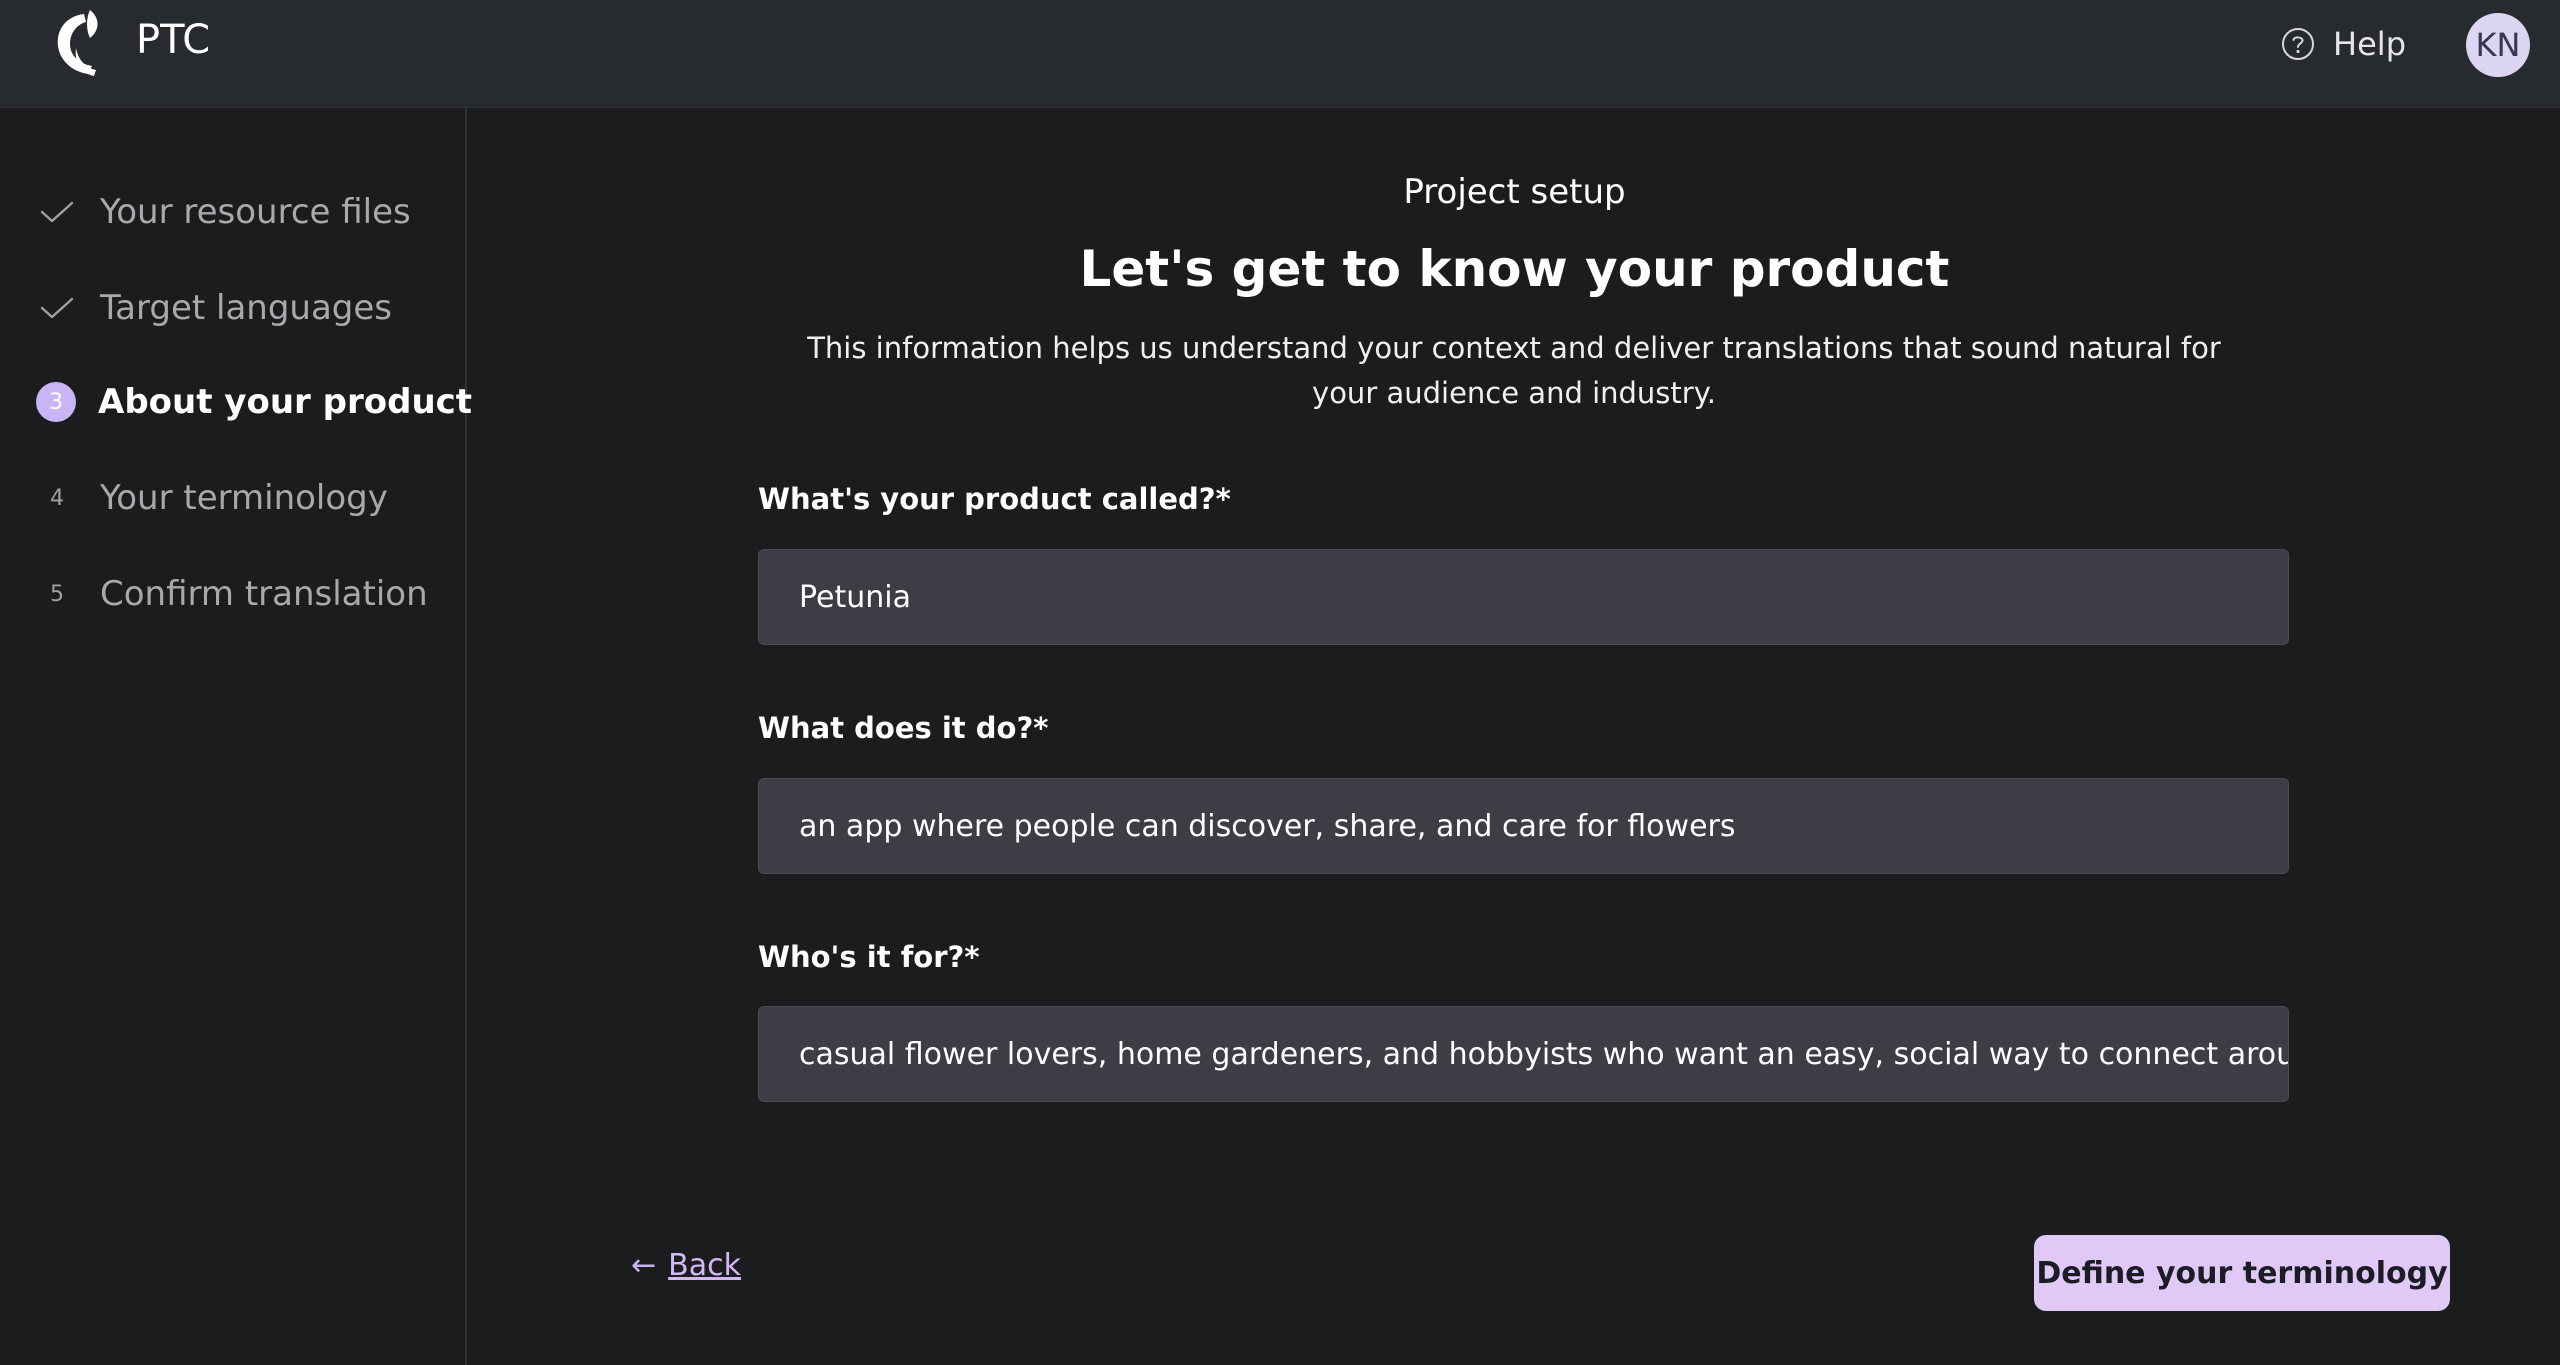 This screenshot has height=1365, width=2560. Describe the element at coordinates (2242, 1273) in the screenshot. I see `define-terminology-button: Define your terminology` at that location.